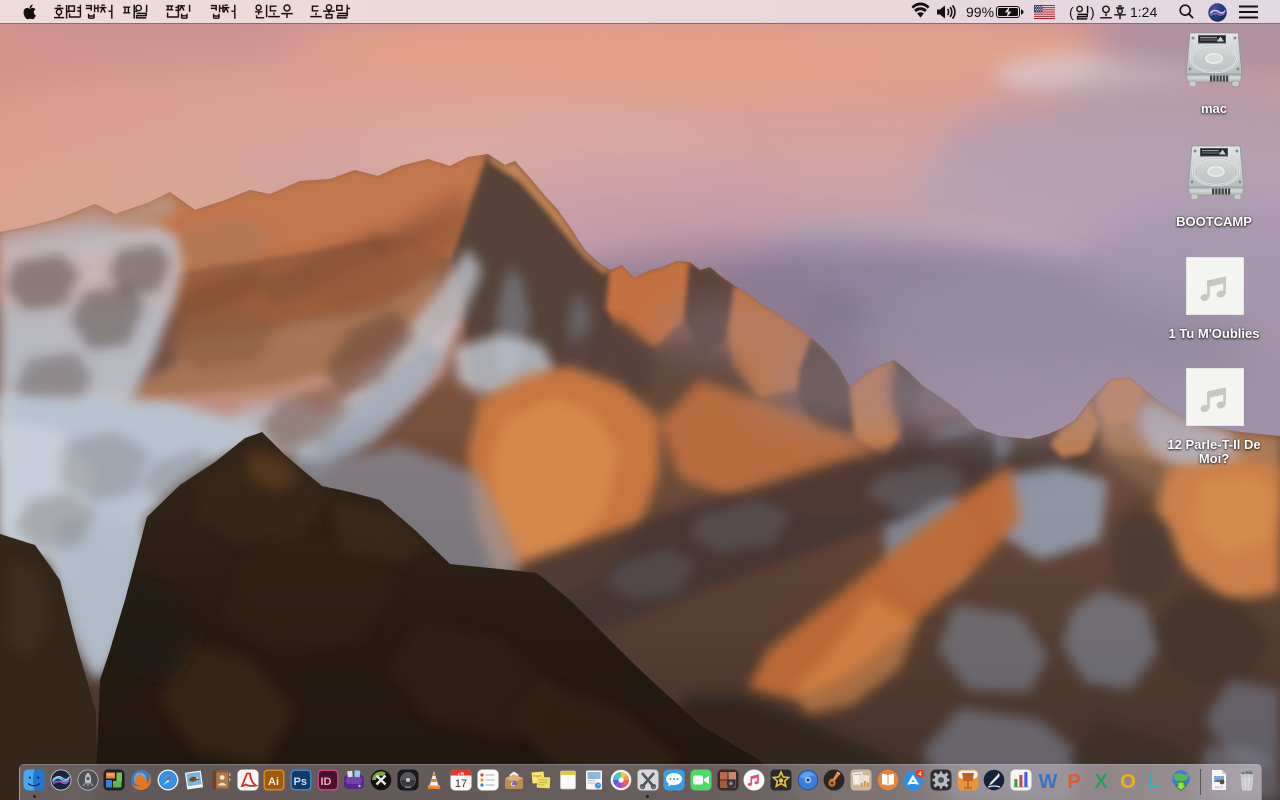 The image size is (1280, 800). What do you see at coordinates (325, 782) in the screenshot?
I see `svg-text: ID` at bounding box center [325, 782].